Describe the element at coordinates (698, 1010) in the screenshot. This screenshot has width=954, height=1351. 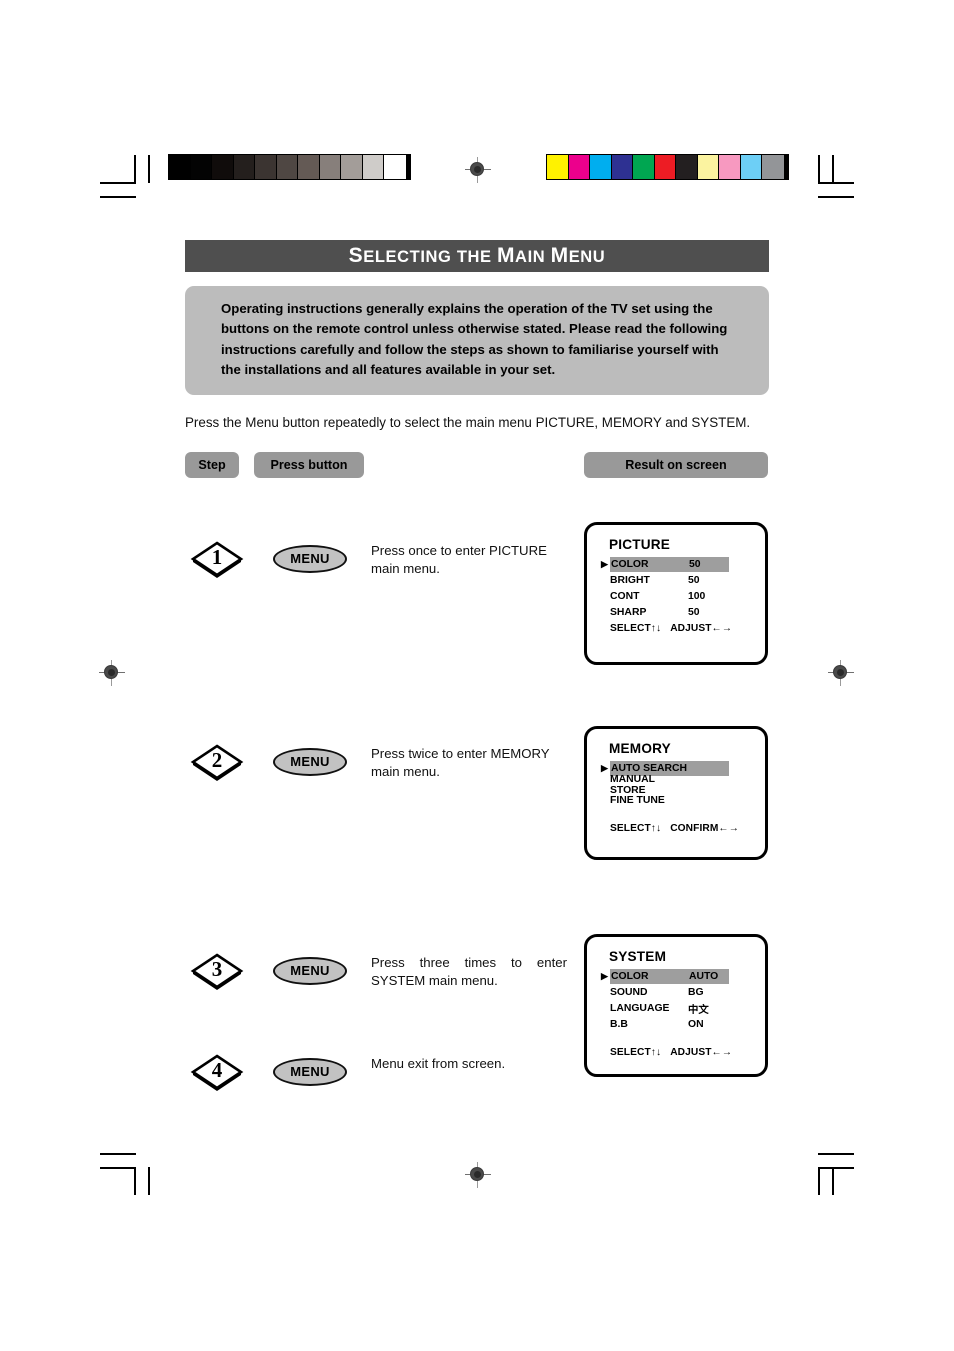
I see `tv-menu-item-value: 中文` at that location.